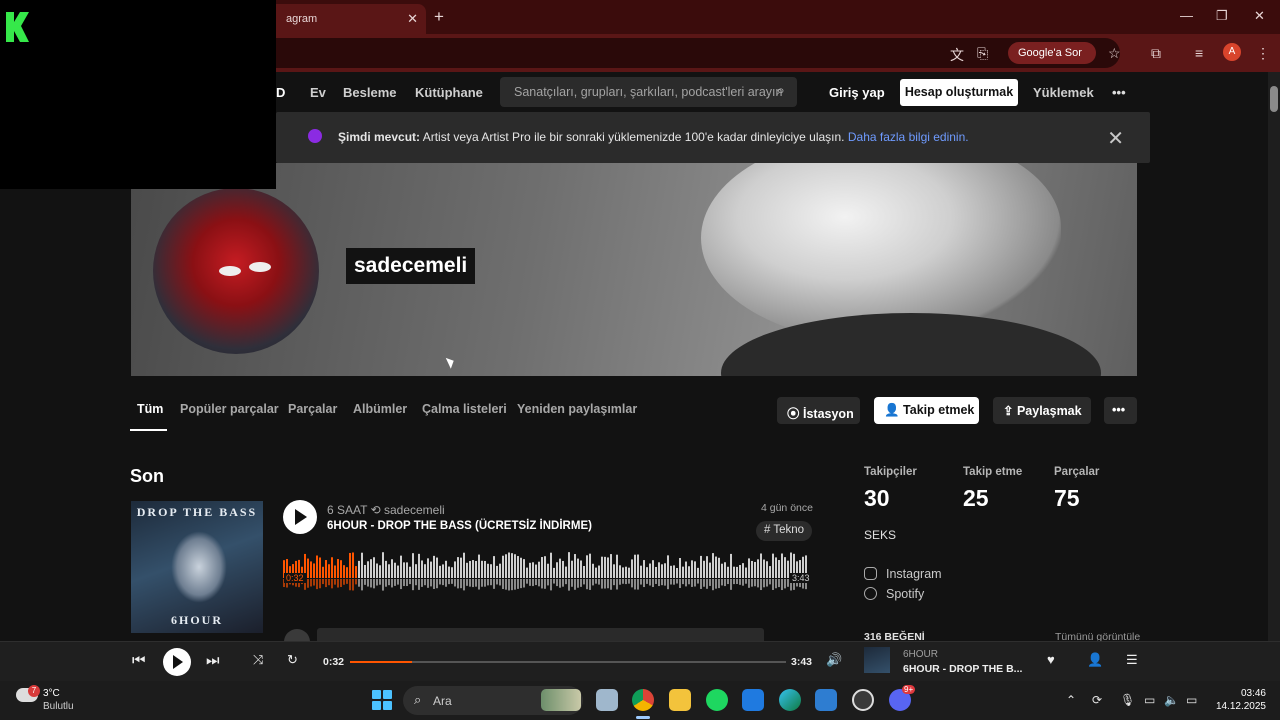  Describe the element at coordinates (877, 660) in the screenshot. I see `player-track-thumbnail` at that location.